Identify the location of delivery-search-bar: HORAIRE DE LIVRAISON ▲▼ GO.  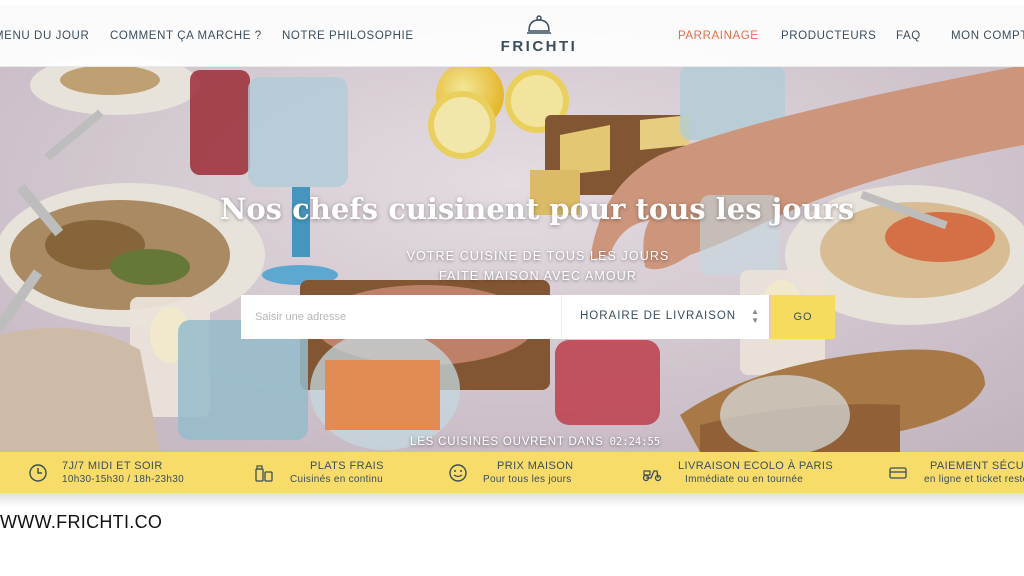
(538, 317).